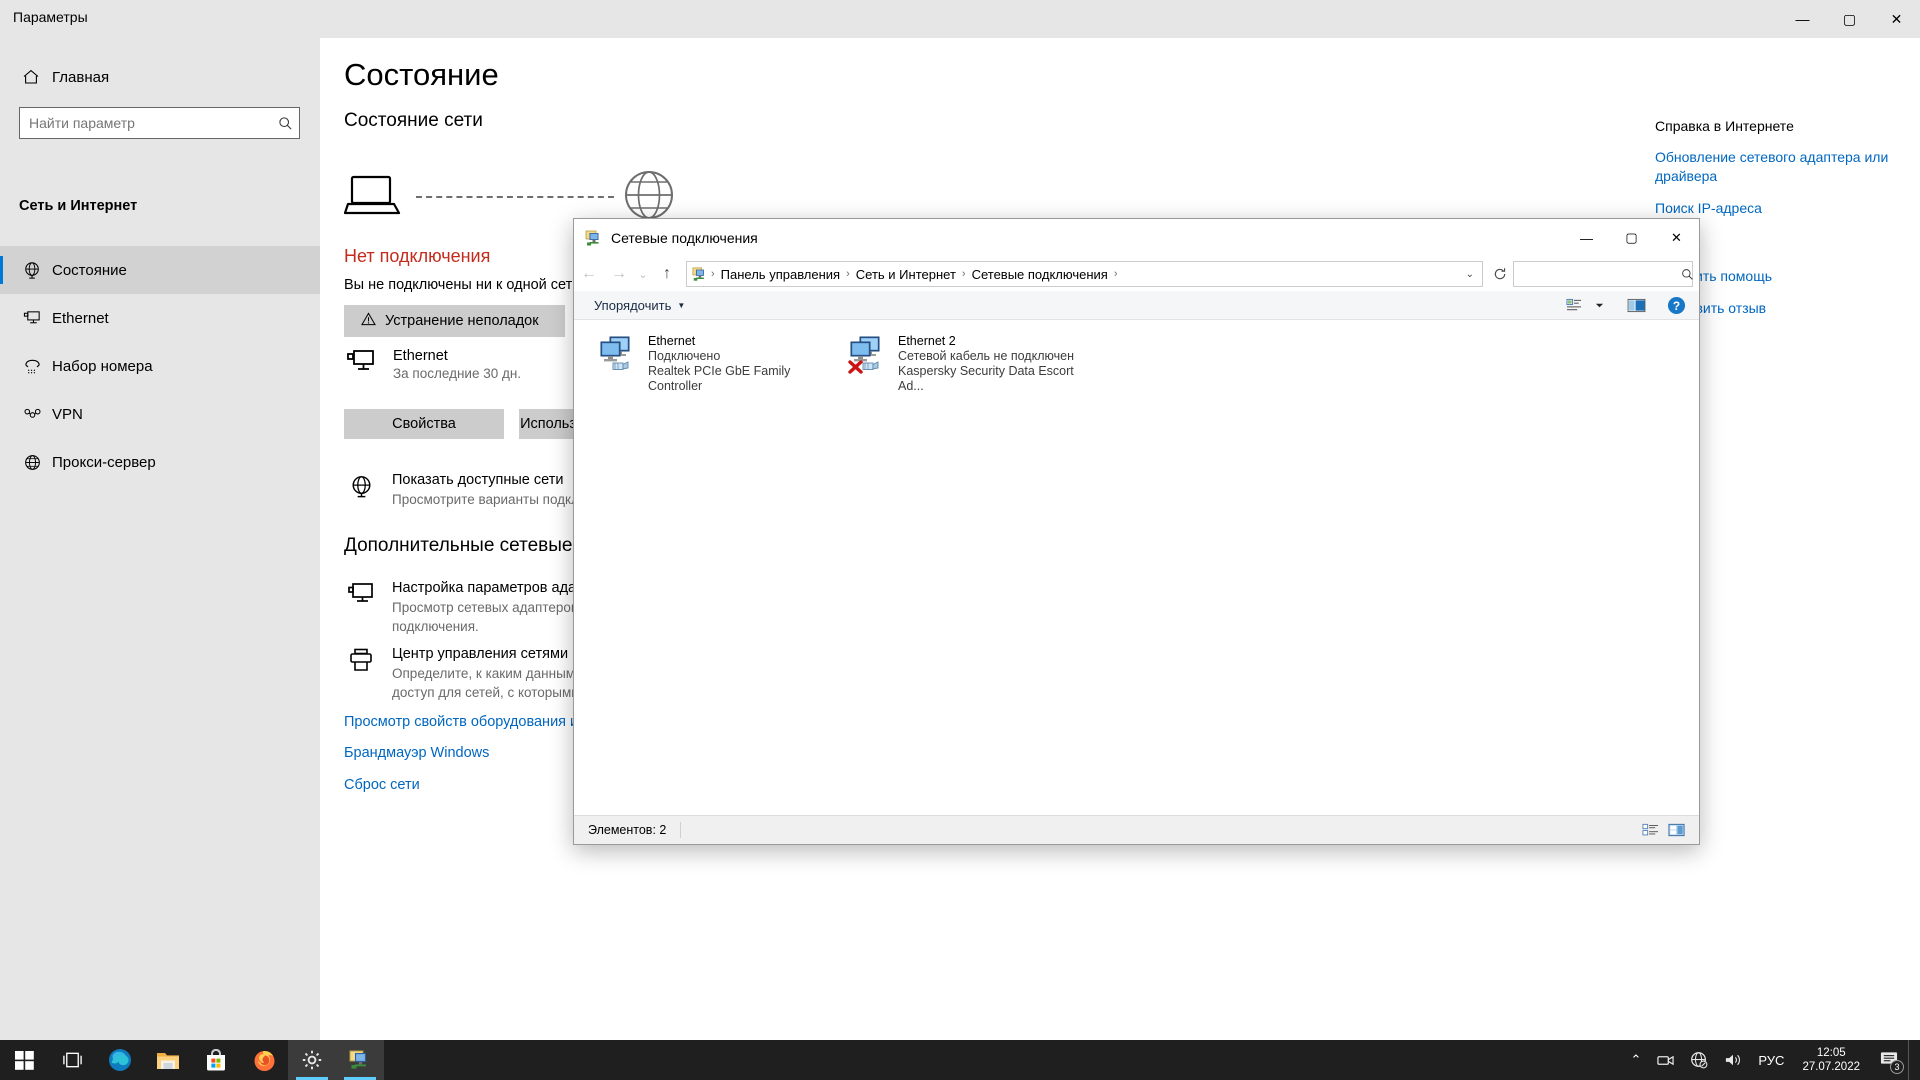 This screenshot has width=1920, height=1080. I want to click on back-icon: ←, so click(589, 274).